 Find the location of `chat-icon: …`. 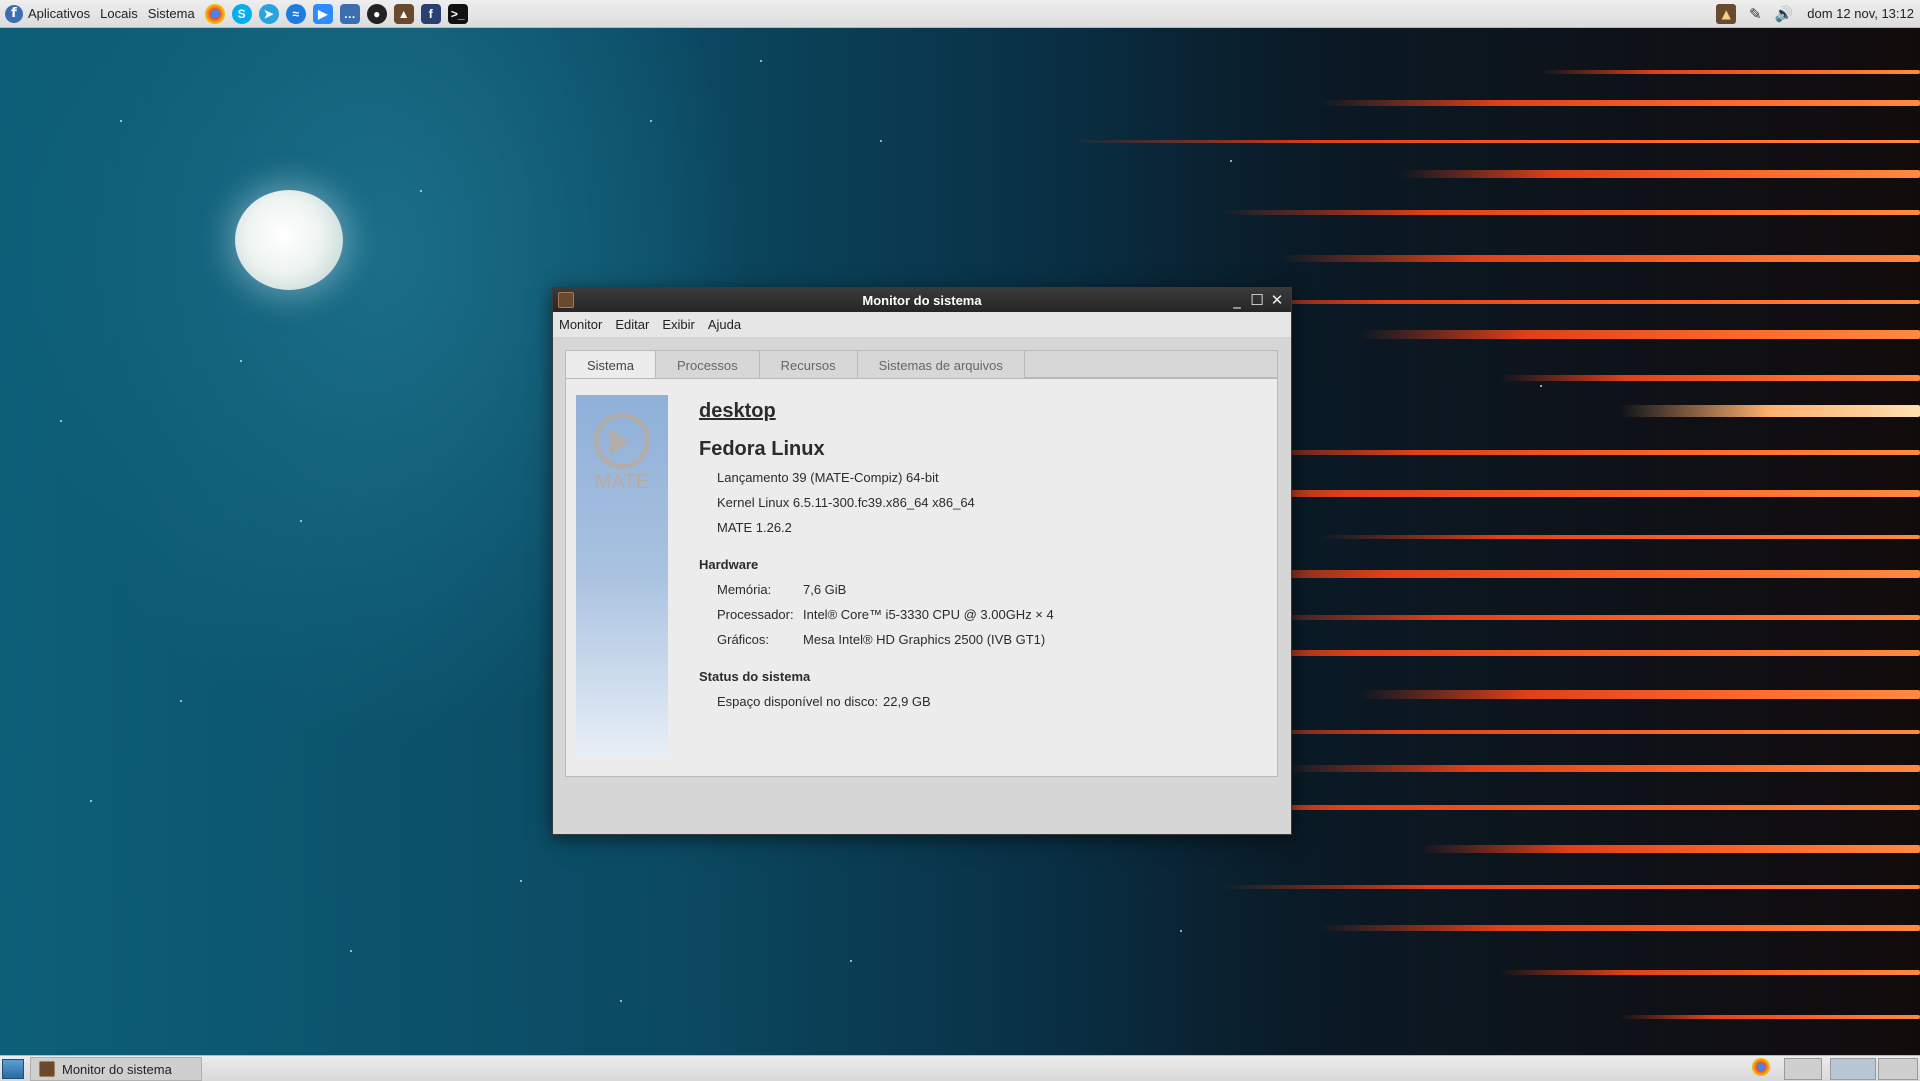

chat-icon: … is located at coordinates (349, 13).